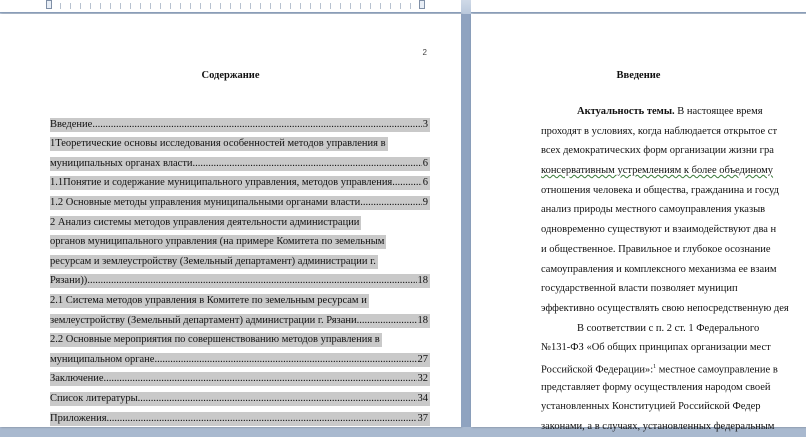 The width and height of the screenshot is (806, 437). I want to click on toc-entry-highlight: муниципальных органах власти 6, so click(240, 163).